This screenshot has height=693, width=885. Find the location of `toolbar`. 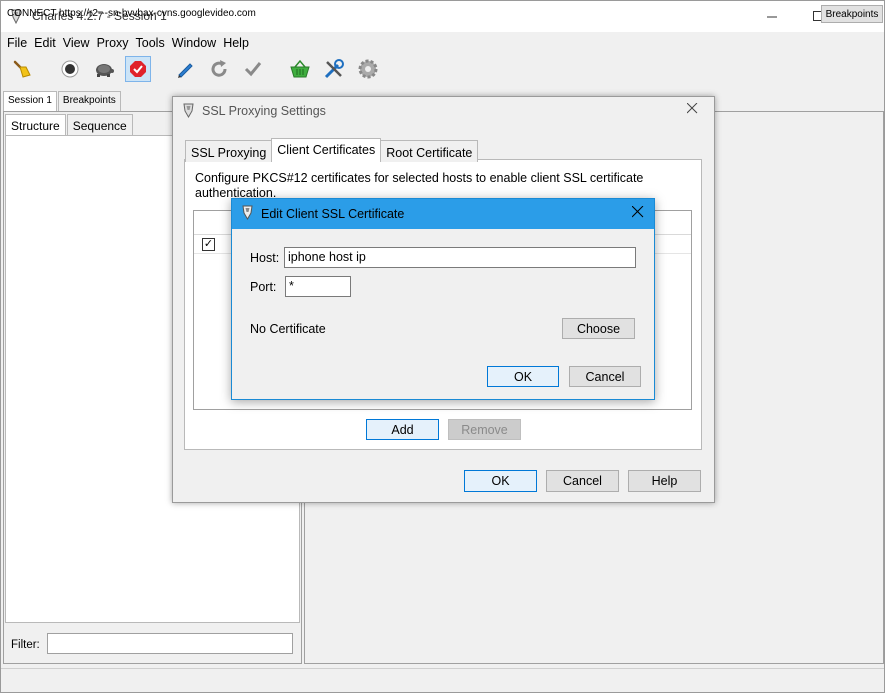

toolbar is located at coordinates (442, 71).